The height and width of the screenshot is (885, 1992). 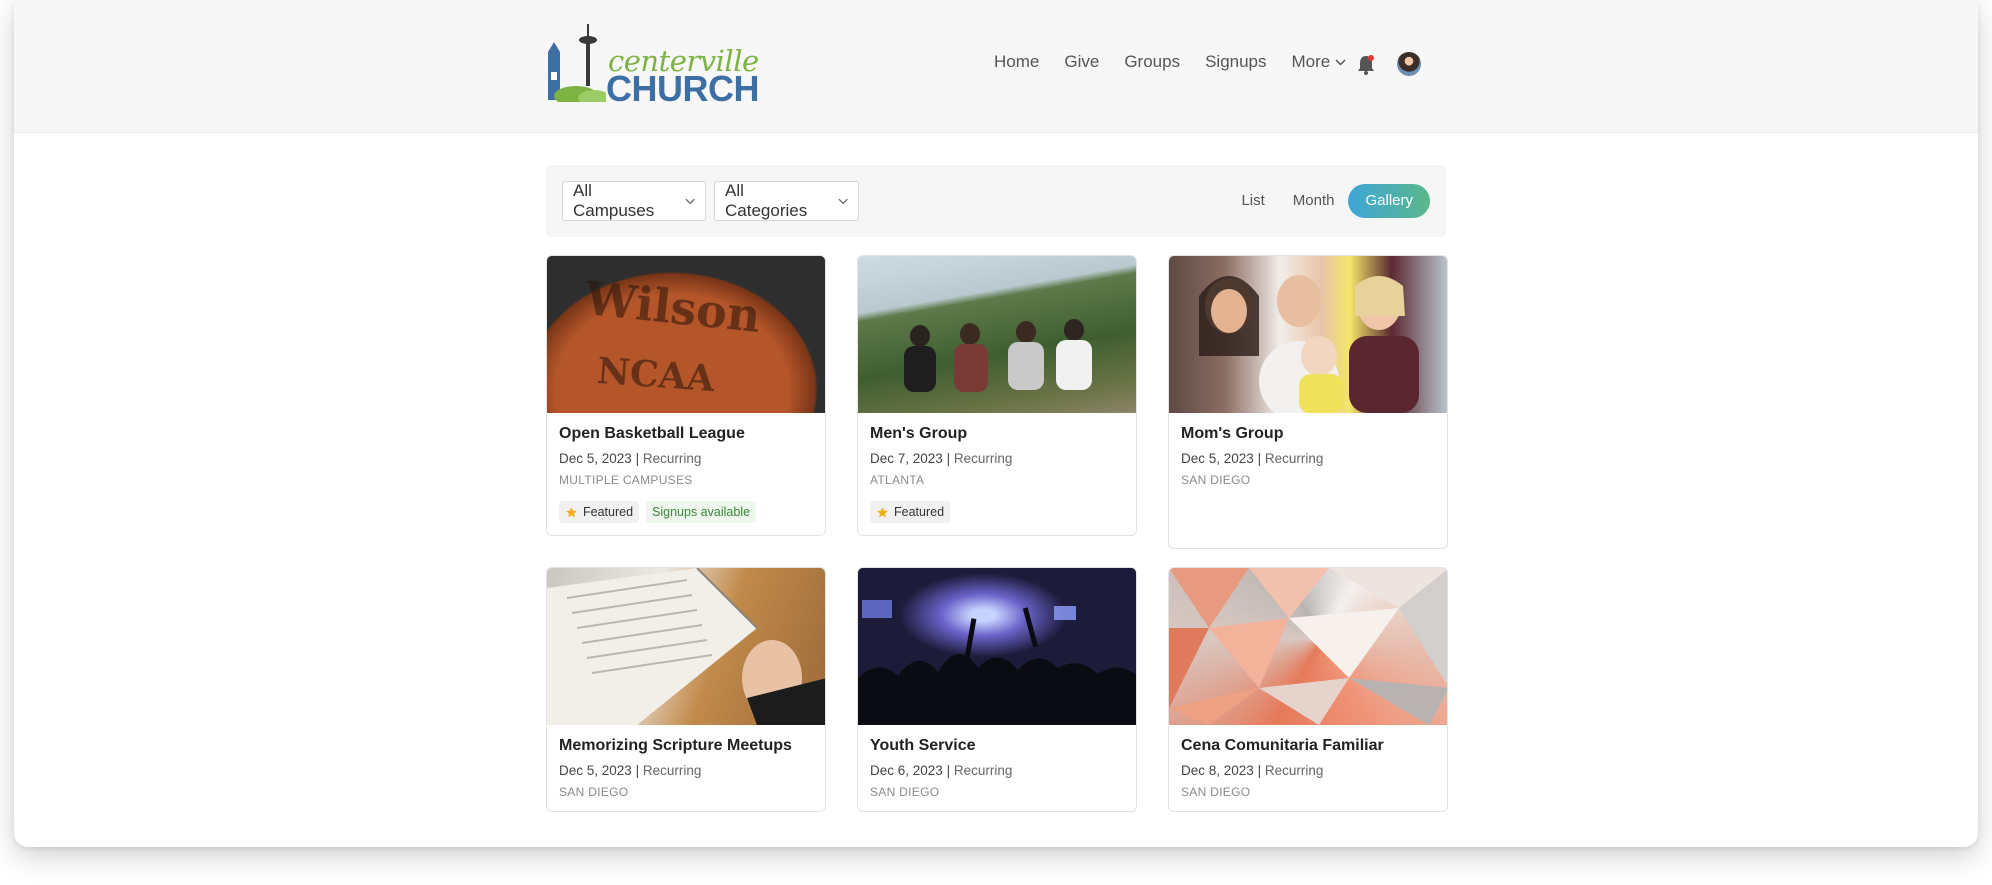 I want to click on campus-select-value: All Campuses, so click(x=614, y=200).